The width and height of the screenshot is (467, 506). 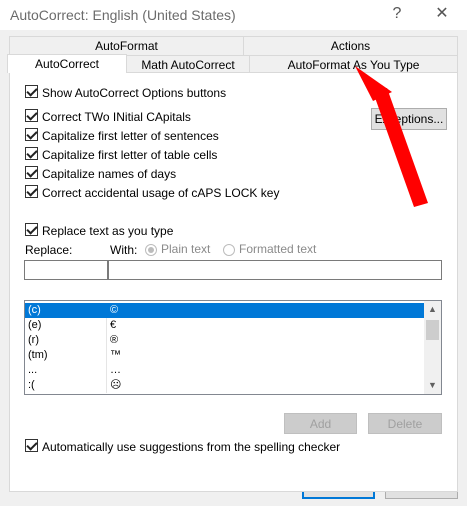 What do you see at coordinates (229, 249) in the screenshot?
I see `formatted-text-radio` at bounding box center [229, 249].